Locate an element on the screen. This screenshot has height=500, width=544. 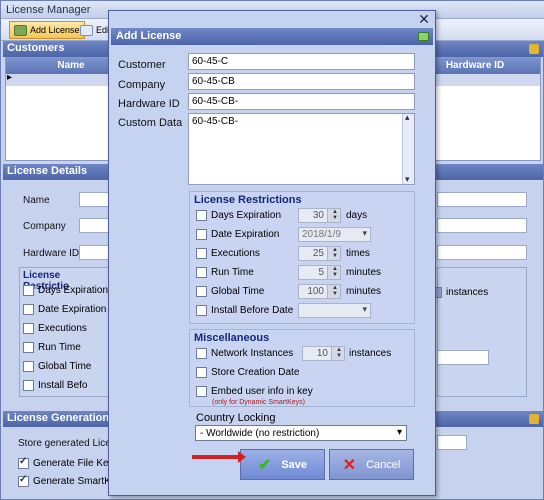
date-expiration-row: Date Expiration is located at coordinates (237, 234).